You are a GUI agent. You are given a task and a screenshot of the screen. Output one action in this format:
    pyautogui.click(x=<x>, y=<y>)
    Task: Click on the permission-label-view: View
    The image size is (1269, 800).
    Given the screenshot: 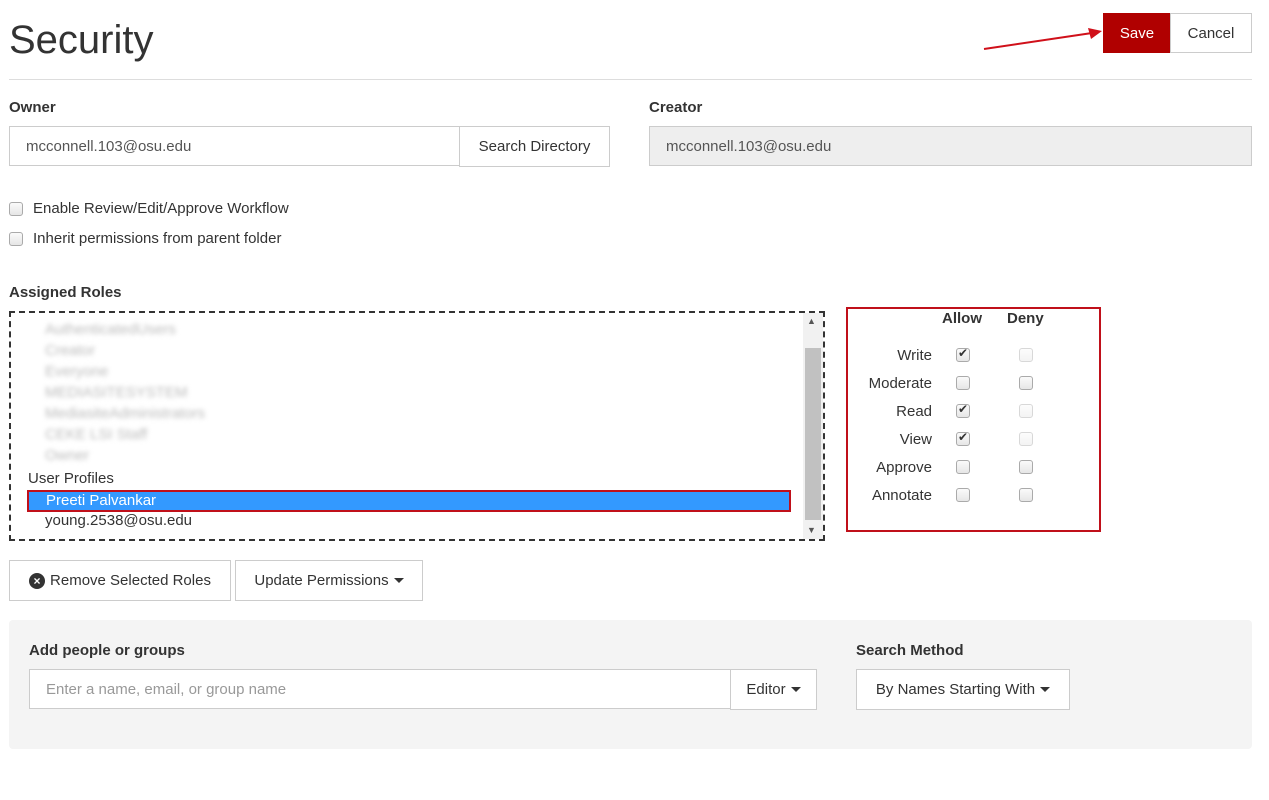 What is the action you would take?
    pyautogui.click(x=915, y=439)
    